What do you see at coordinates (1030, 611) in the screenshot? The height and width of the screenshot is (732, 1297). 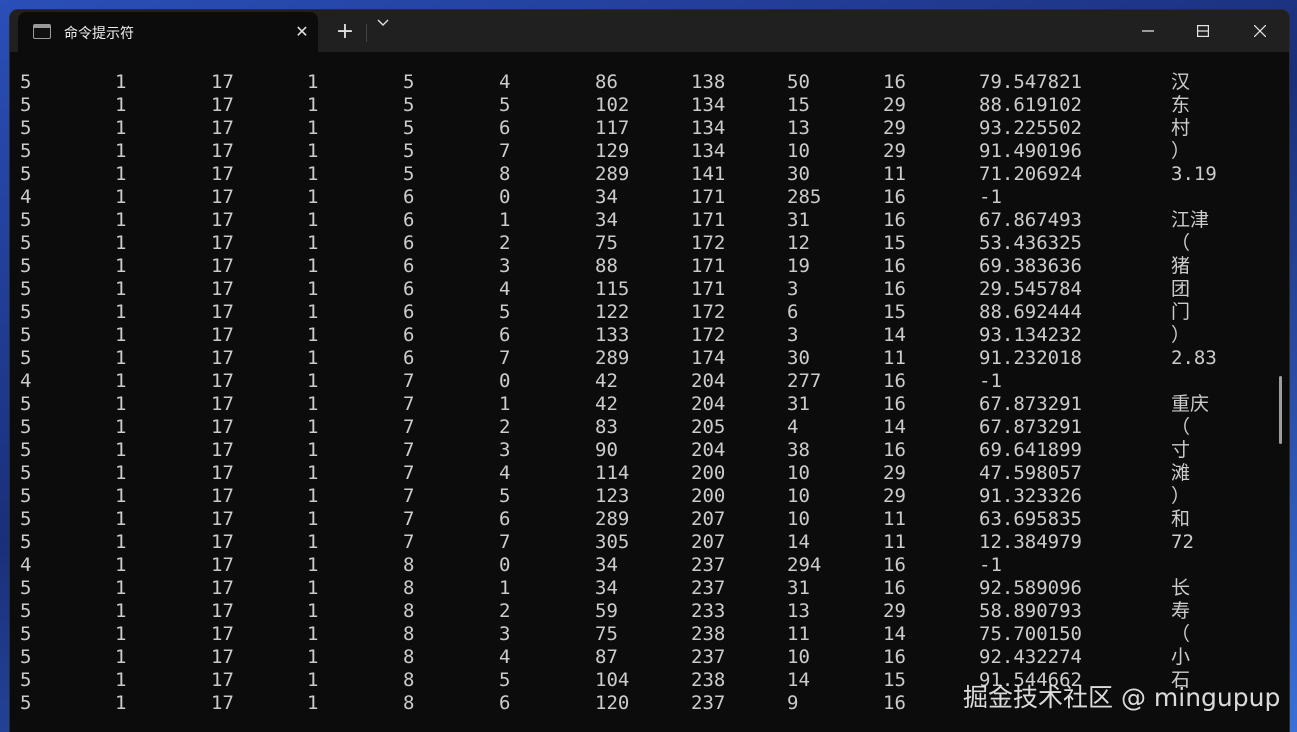 I see `console-cell: 58.890793` at bounding box center [1030, 611].